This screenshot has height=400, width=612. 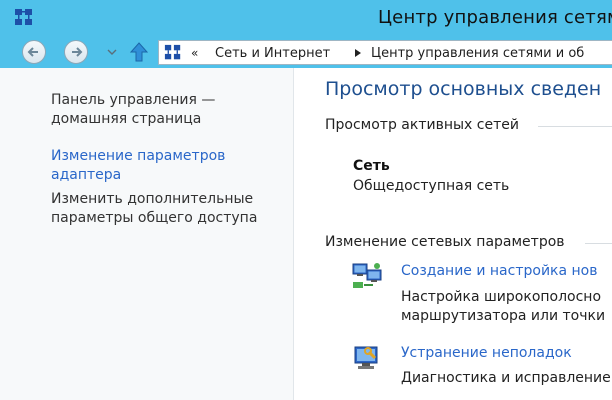 I want to click on back-button, so click(x=34, y=52).